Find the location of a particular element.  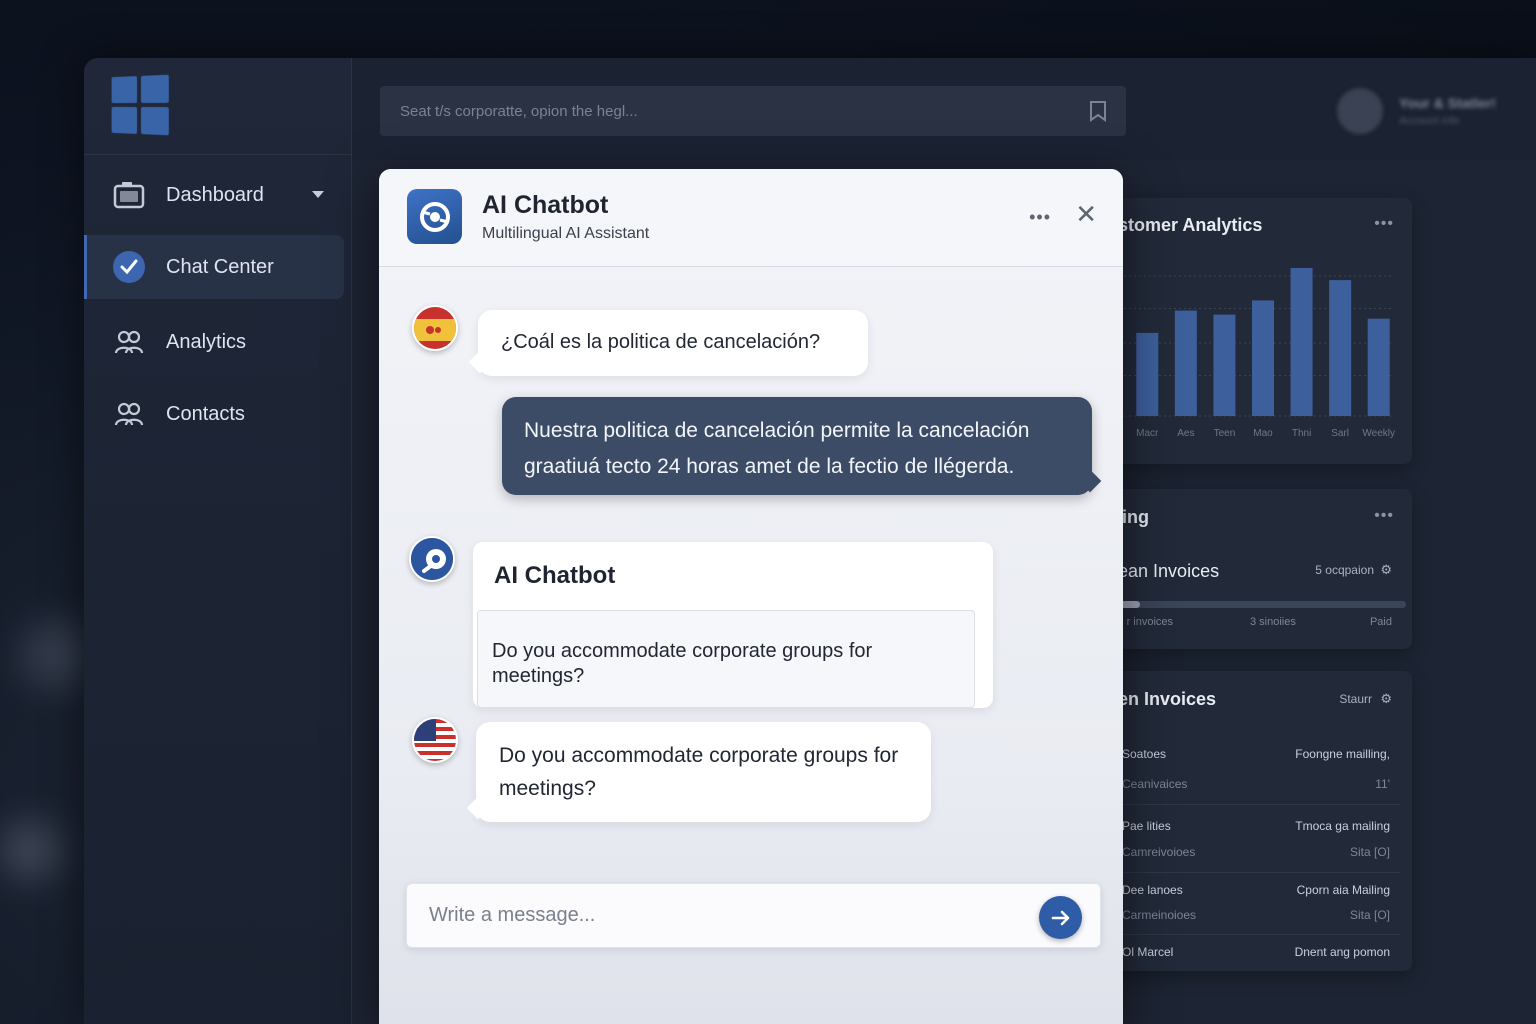

us-flag-avatar is located at coordinates (435, 740).